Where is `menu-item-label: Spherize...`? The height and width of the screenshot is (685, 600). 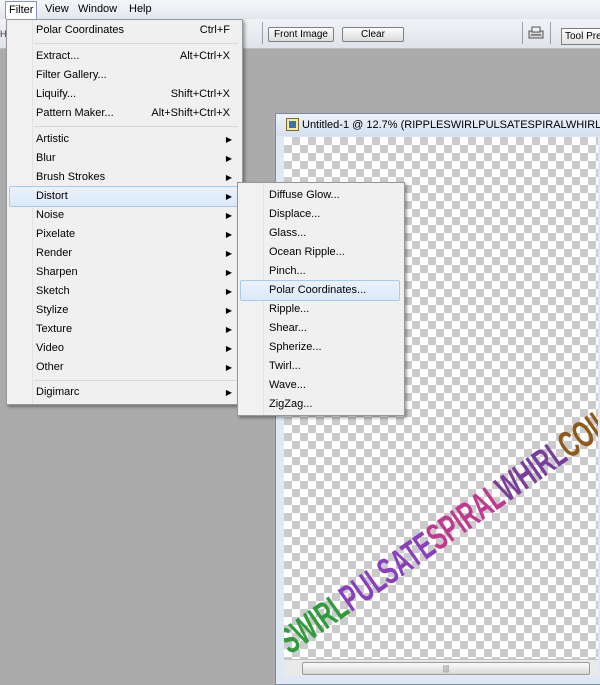
menu-item-label: Spherize... is located at coordinates (295, 347).